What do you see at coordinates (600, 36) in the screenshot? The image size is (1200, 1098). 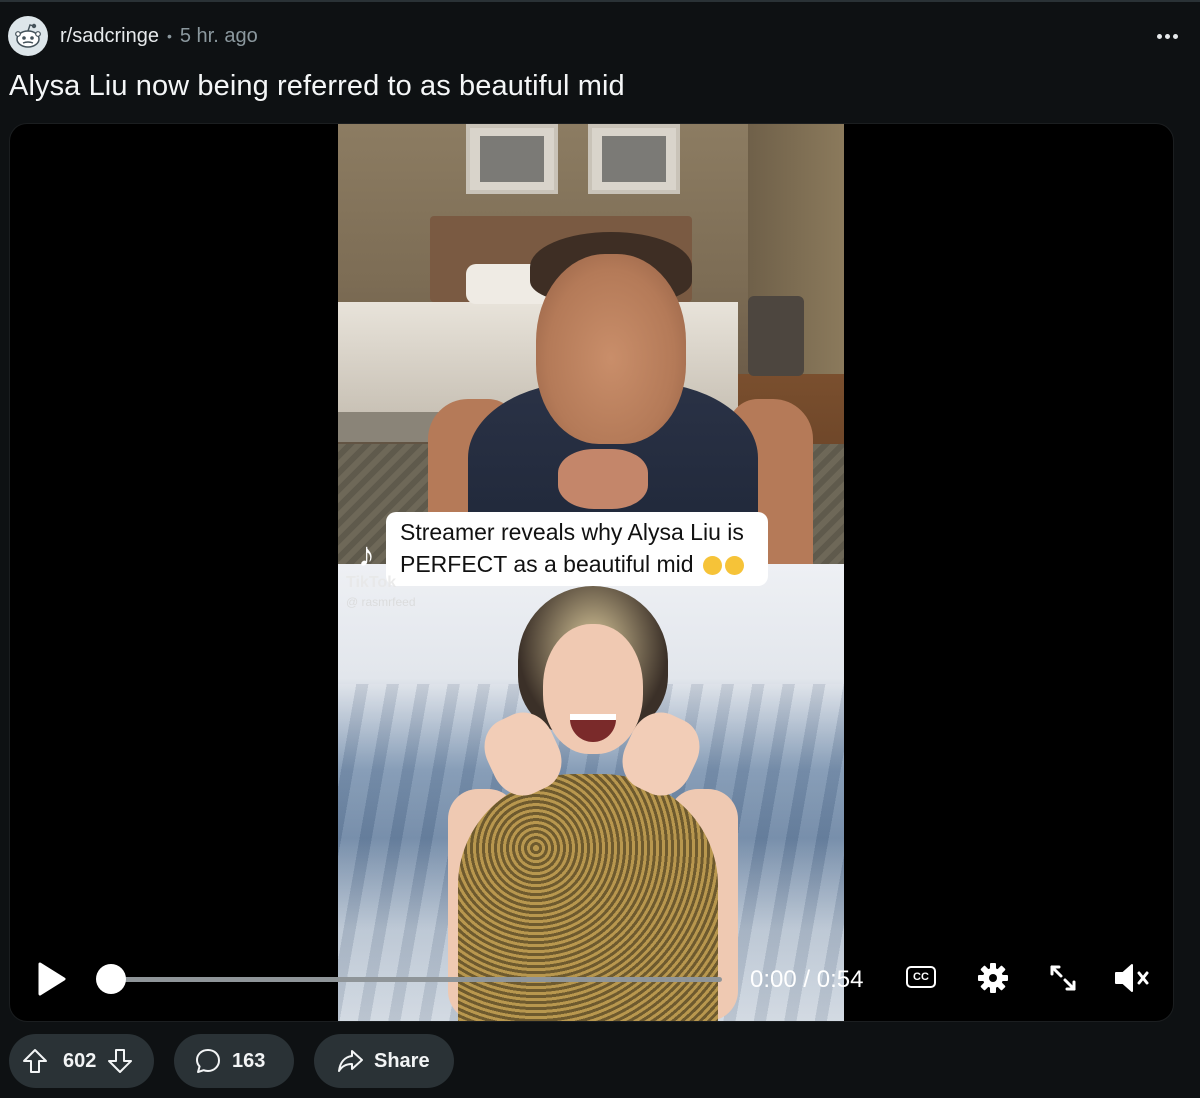 I see `post-header: r/sadcringe • 5 hr. ago` at bounding box center [600, 36].